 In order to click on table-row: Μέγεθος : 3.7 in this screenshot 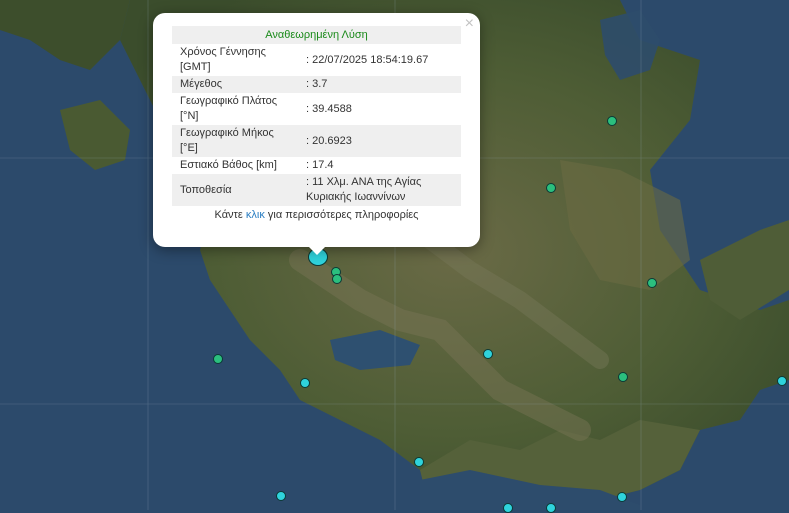, I will do `click(316, 84)`.